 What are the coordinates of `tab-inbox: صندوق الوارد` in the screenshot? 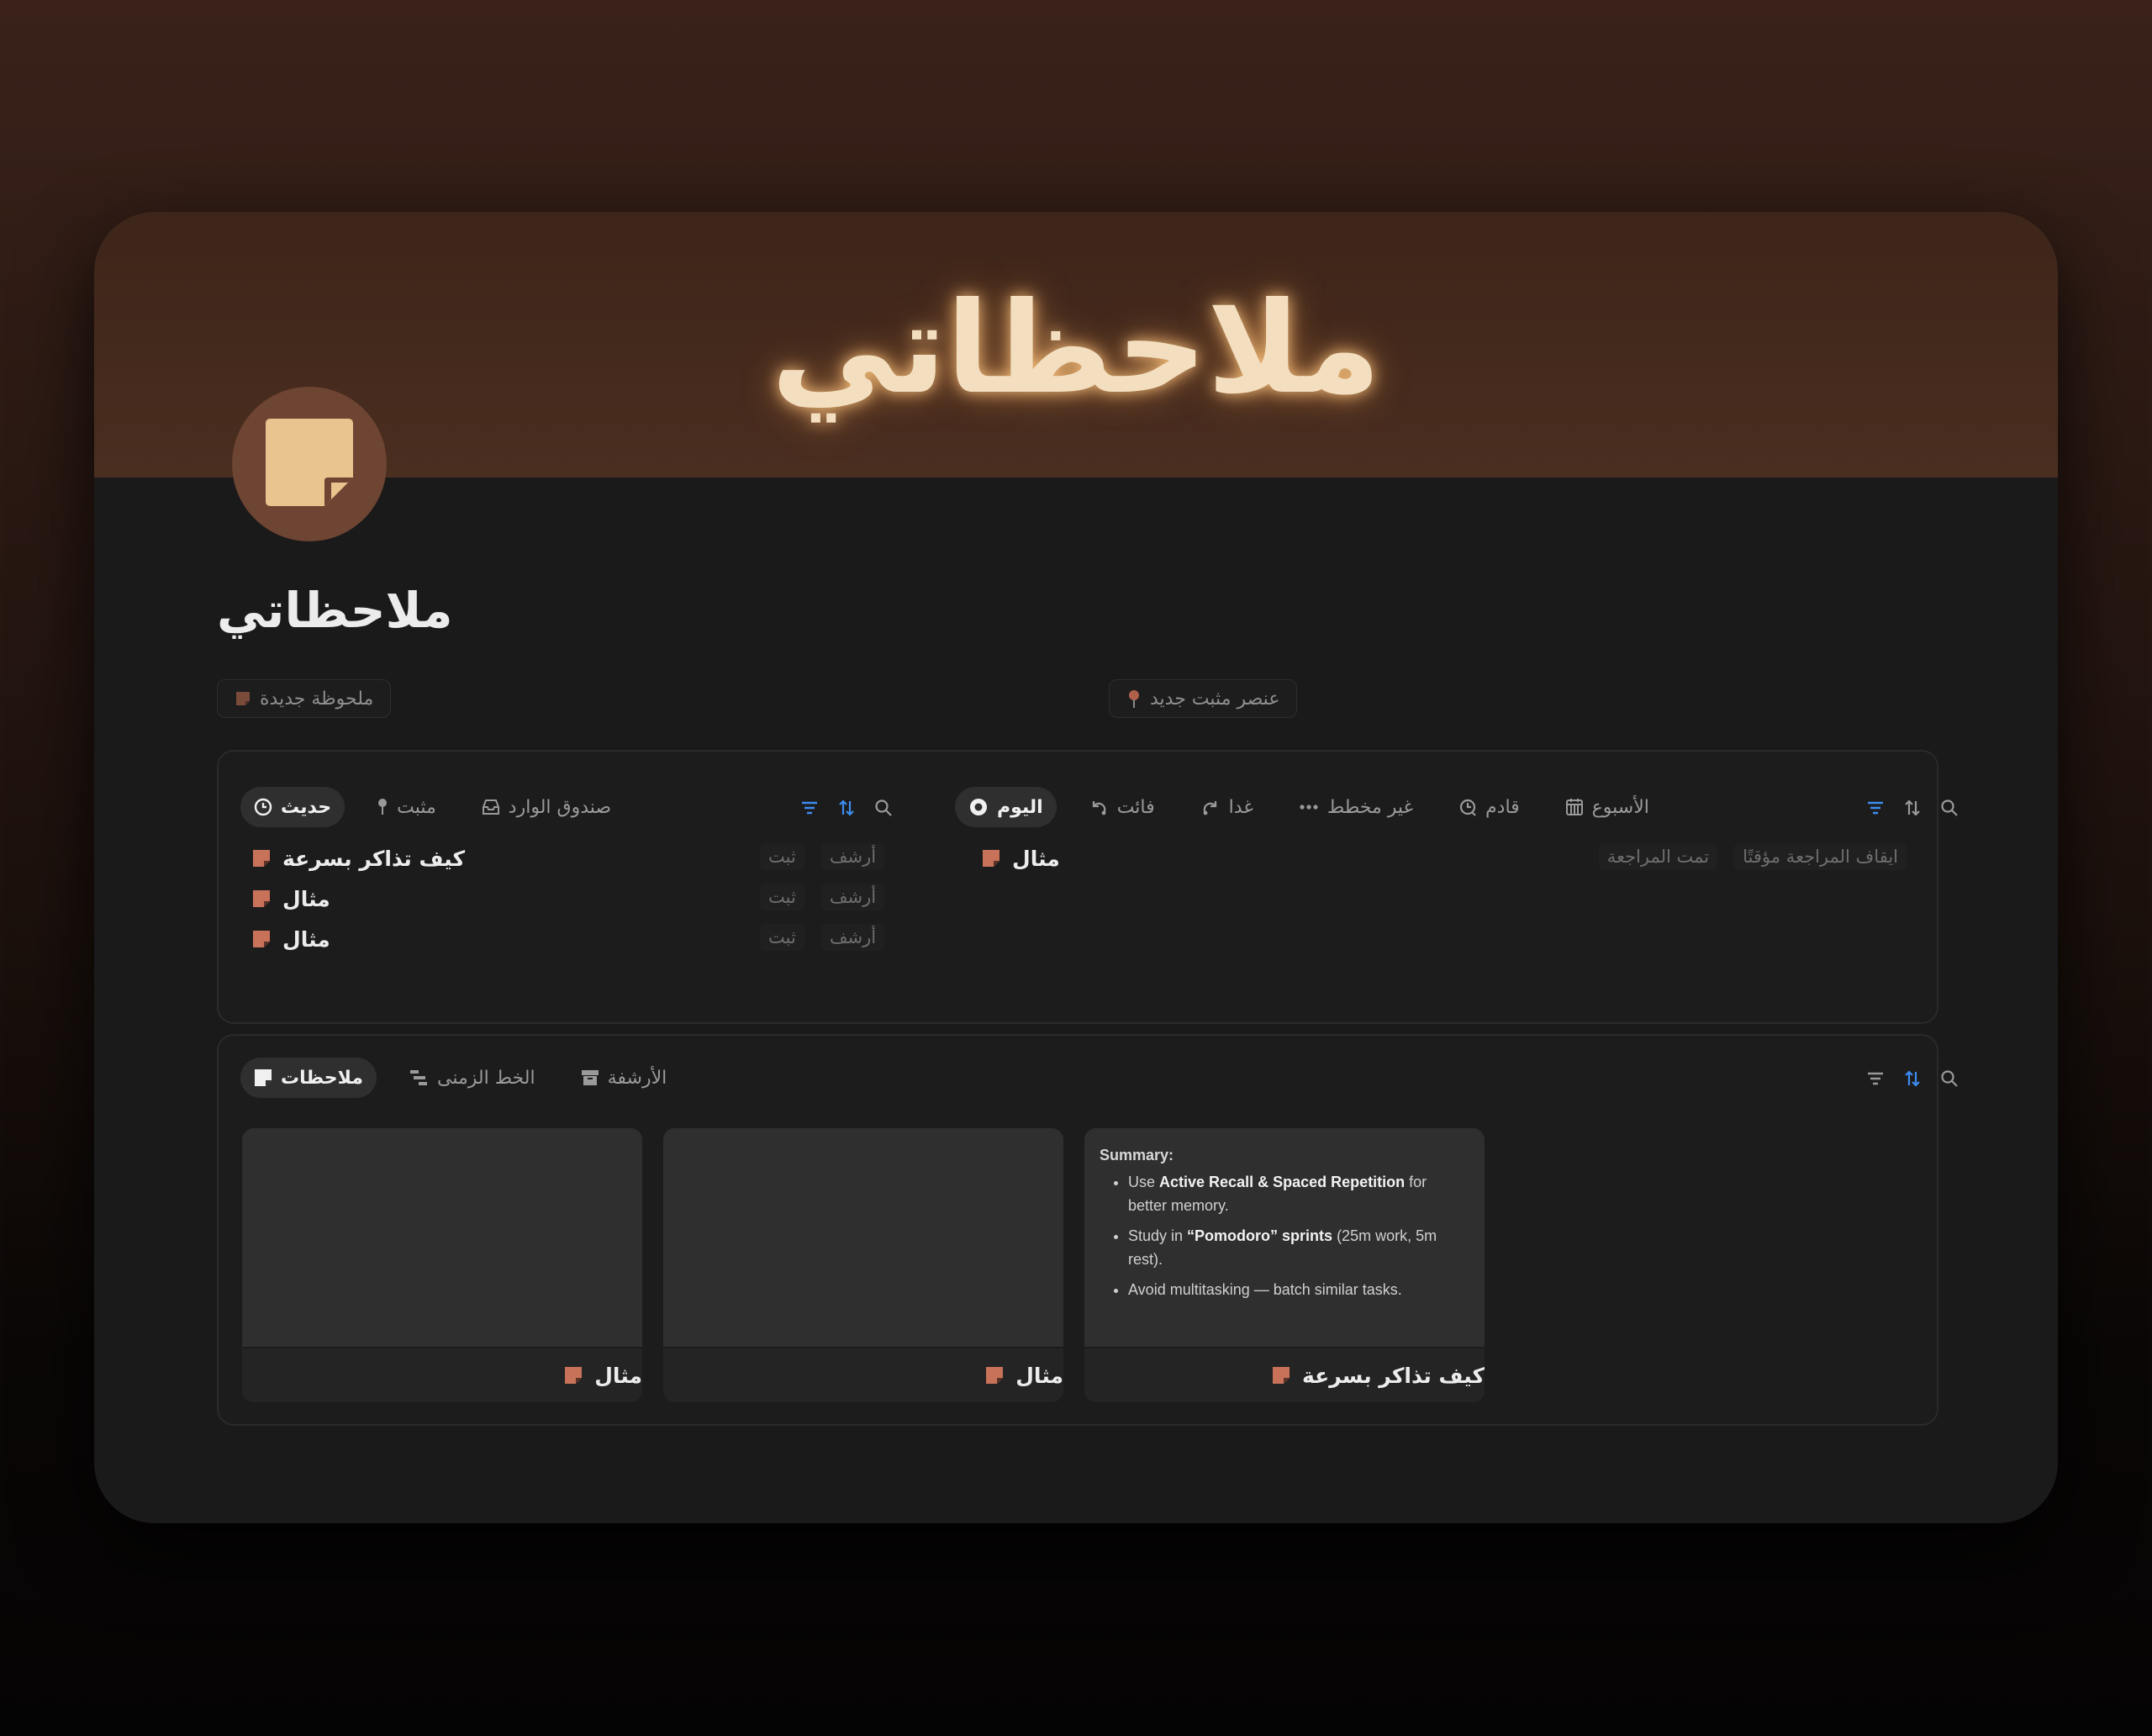 It's located at (546, 807).